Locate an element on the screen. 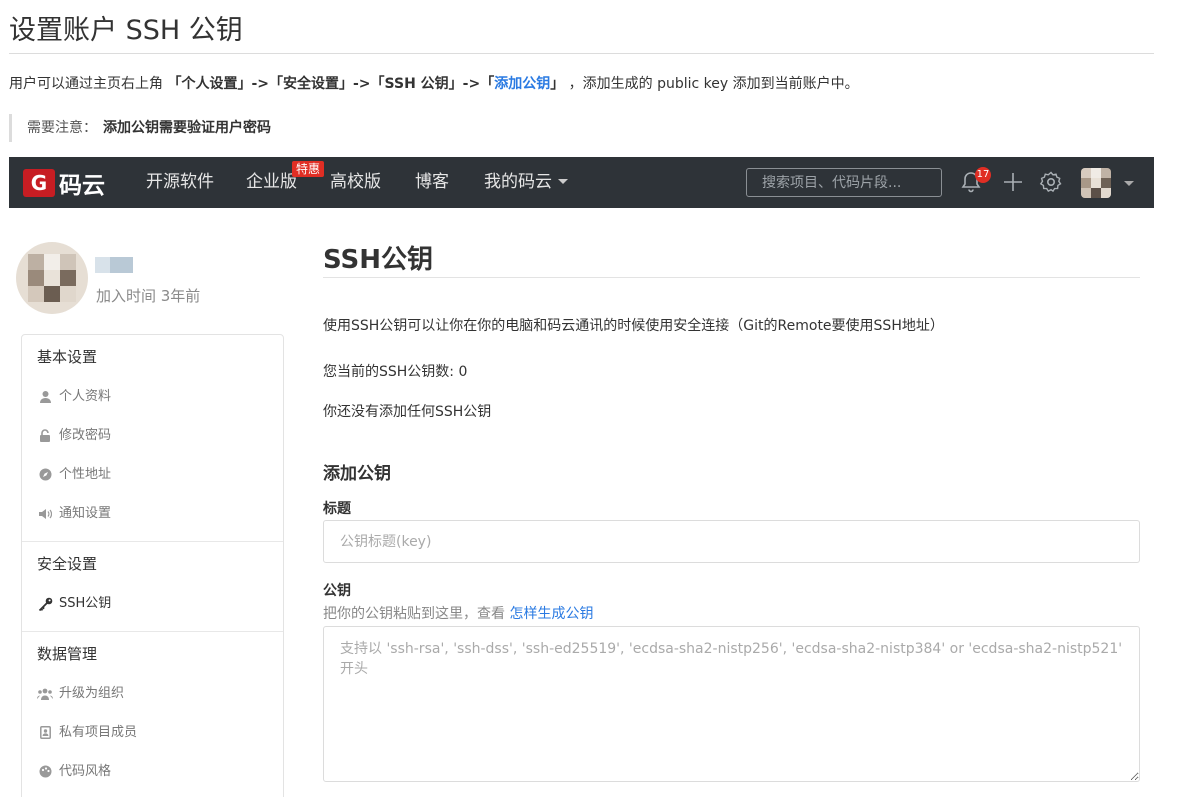 This screenshot has height=797, width=1180. sidebar-item-upgrade-org: 升级为组织 is located at coordinates (160, 693).